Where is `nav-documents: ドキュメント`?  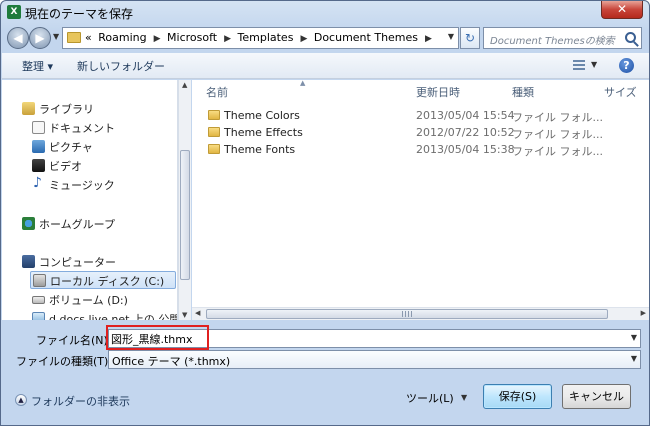
nav-documents: ドキュメント is located at coordinates (102, 128).